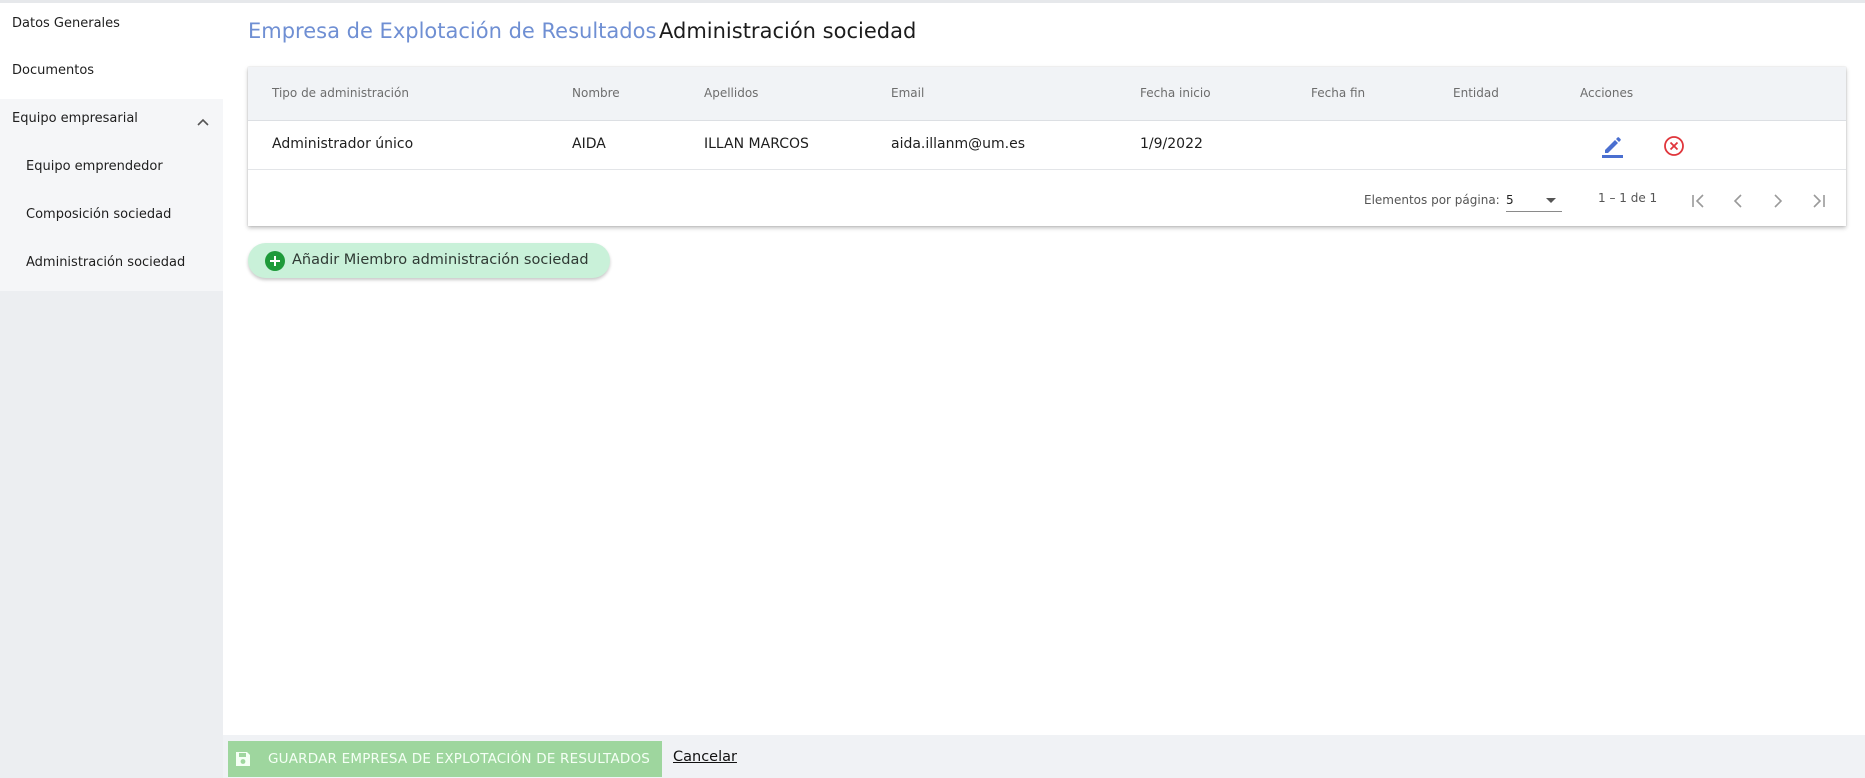 The width and height of the screenshot is (1865, 778). Describe the element at coordinates (1476, 93) in the screenshot. I see `column-header-entidad: Entidad` at that location.